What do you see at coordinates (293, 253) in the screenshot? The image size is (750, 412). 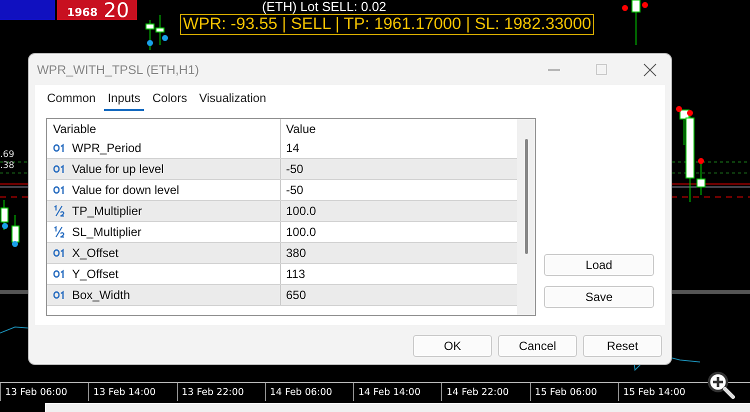 I see `value-cell: 380` at bounding box center [293, 253].